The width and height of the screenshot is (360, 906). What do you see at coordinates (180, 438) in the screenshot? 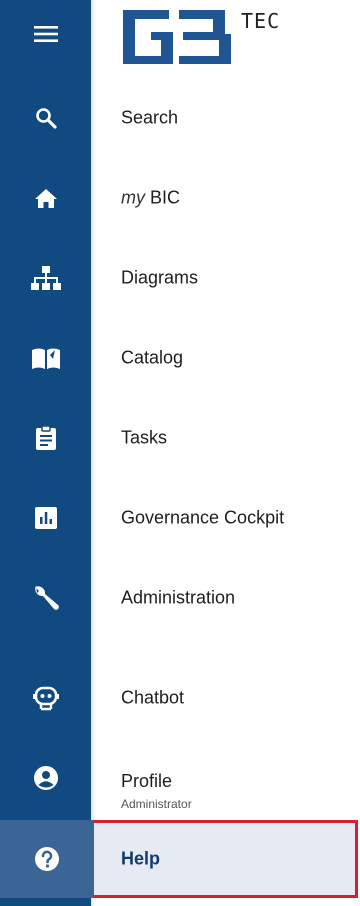
I see `nav-item-tasks: Tasks` at bounding box center [180, 438].